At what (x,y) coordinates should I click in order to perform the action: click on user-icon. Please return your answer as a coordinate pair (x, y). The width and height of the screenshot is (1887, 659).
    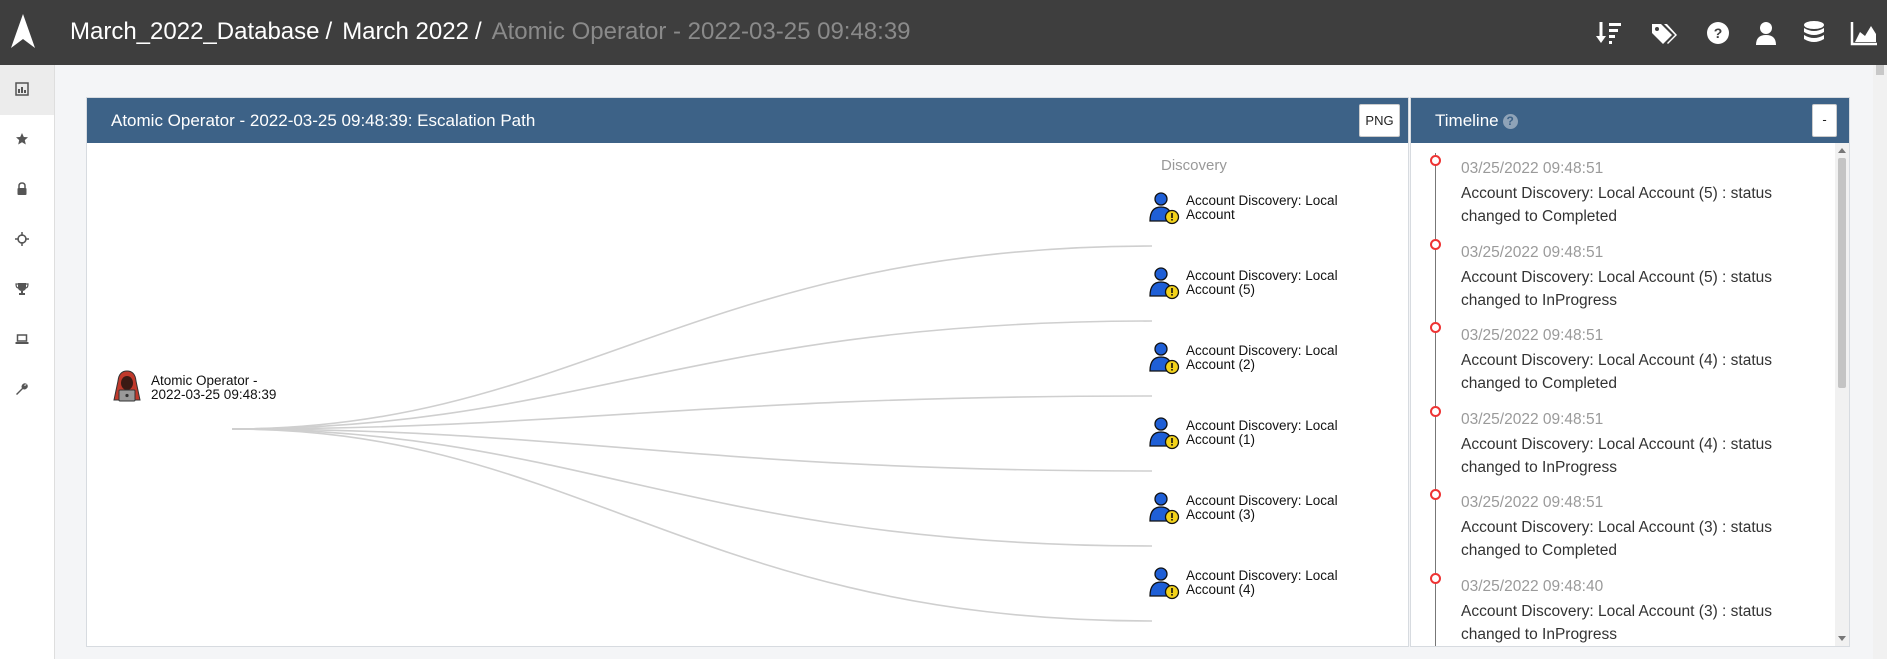
    Looking at the image, I should click on (1766, 33).